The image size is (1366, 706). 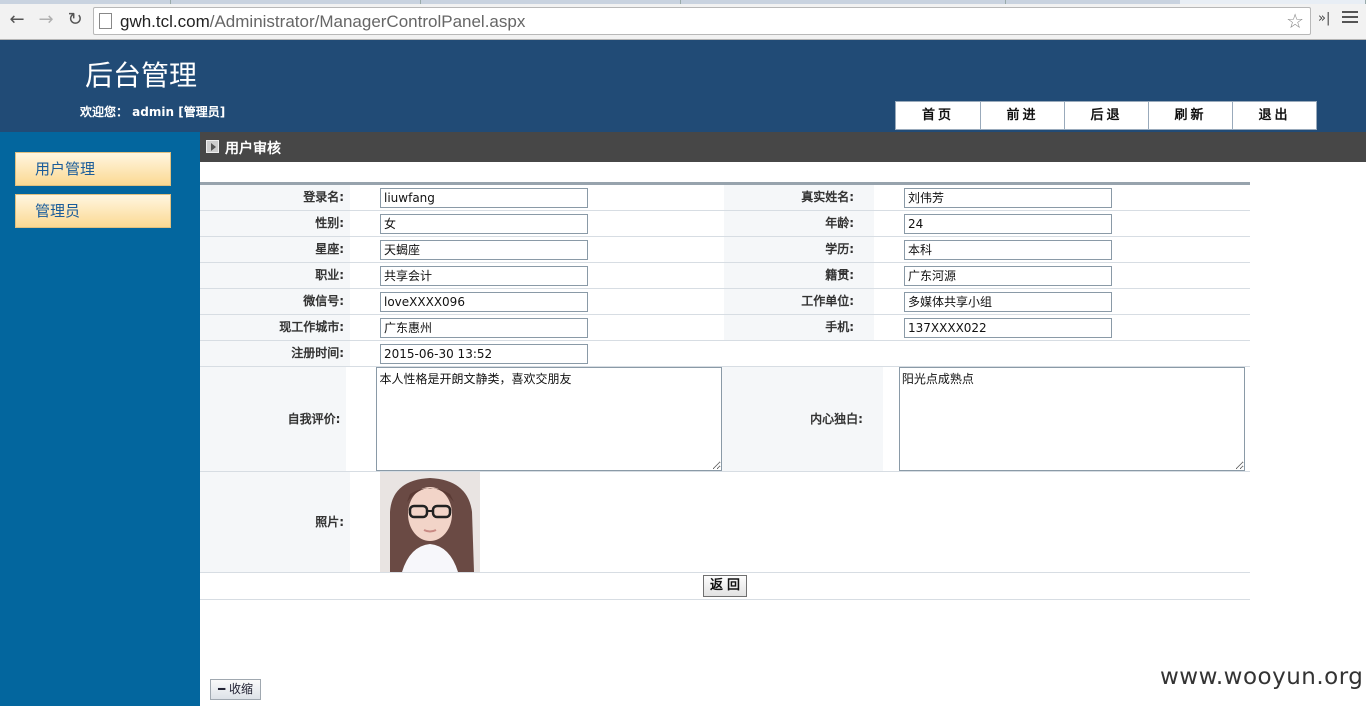 What do you see at coordinates (1008, 275) in the screenshot?
I see `hometown-field` at bounding box center [1008, 275].